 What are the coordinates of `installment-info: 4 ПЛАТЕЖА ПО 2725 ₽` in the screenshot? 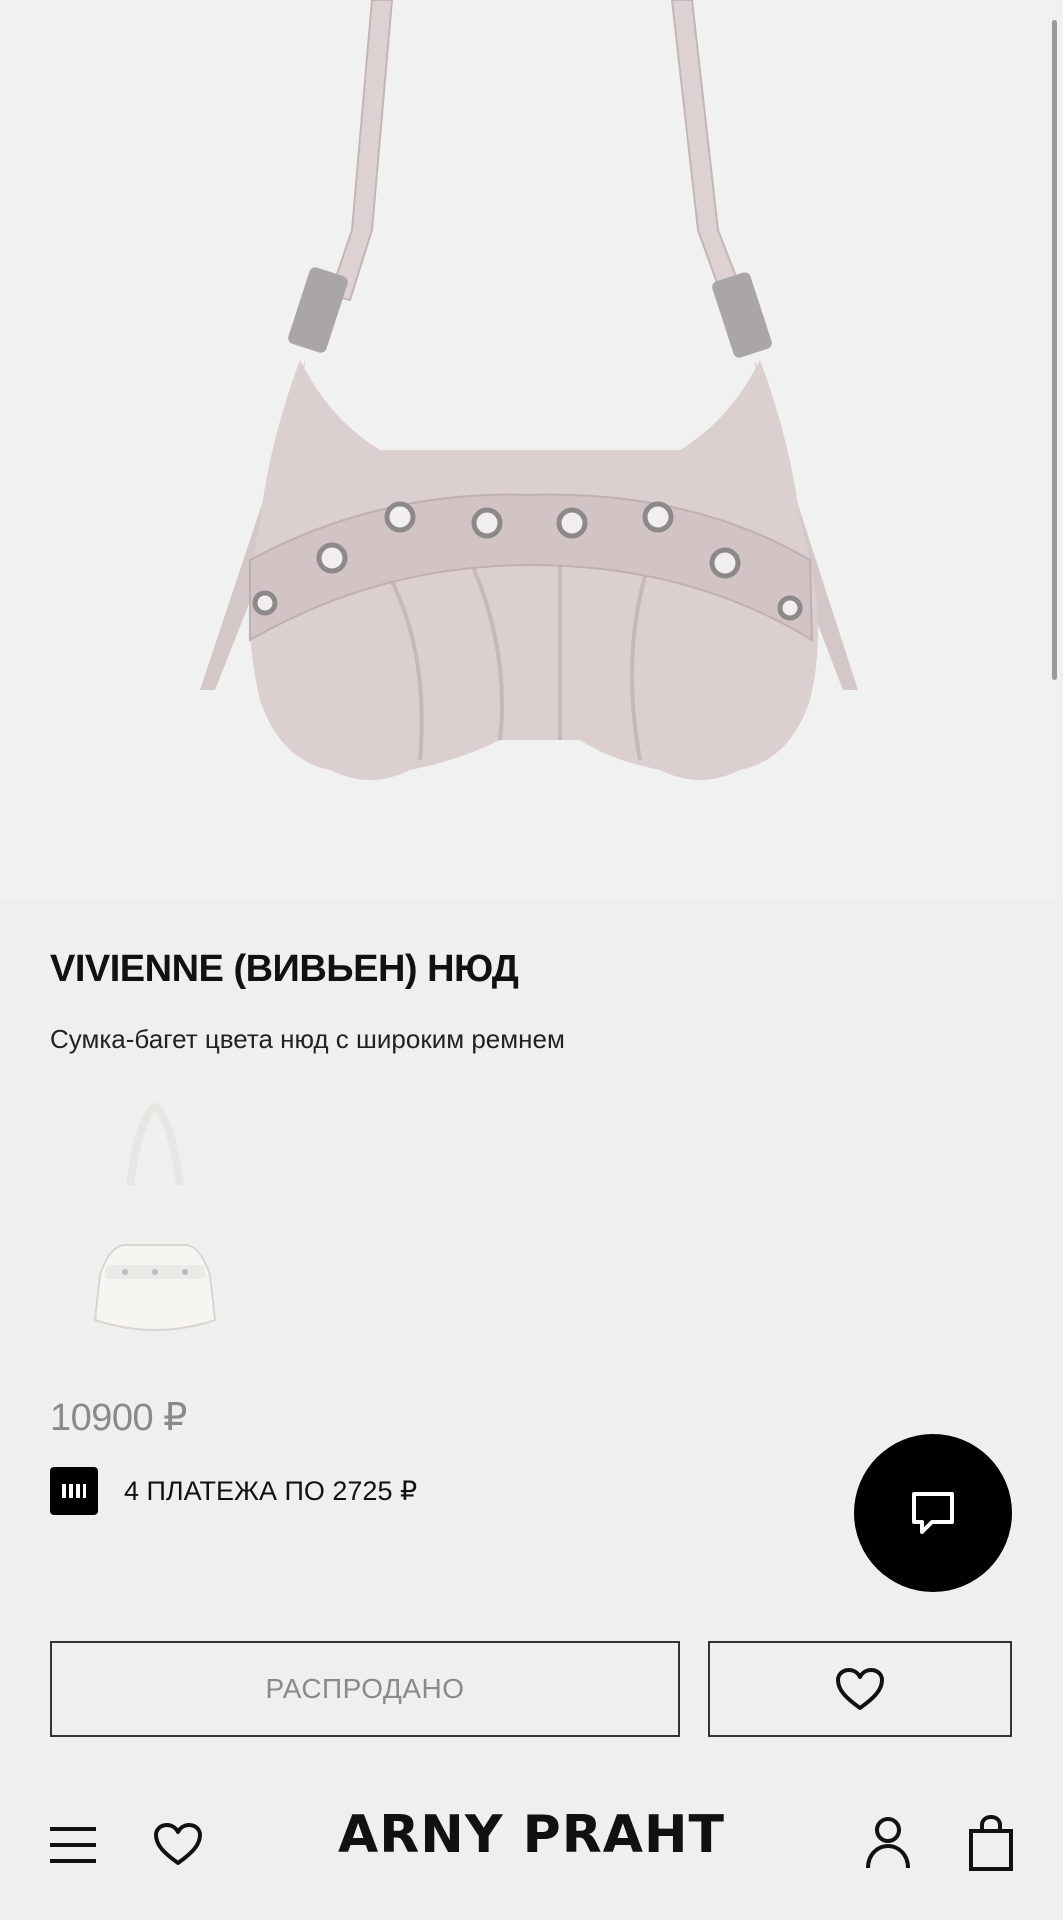 It's located at (233, 1491).